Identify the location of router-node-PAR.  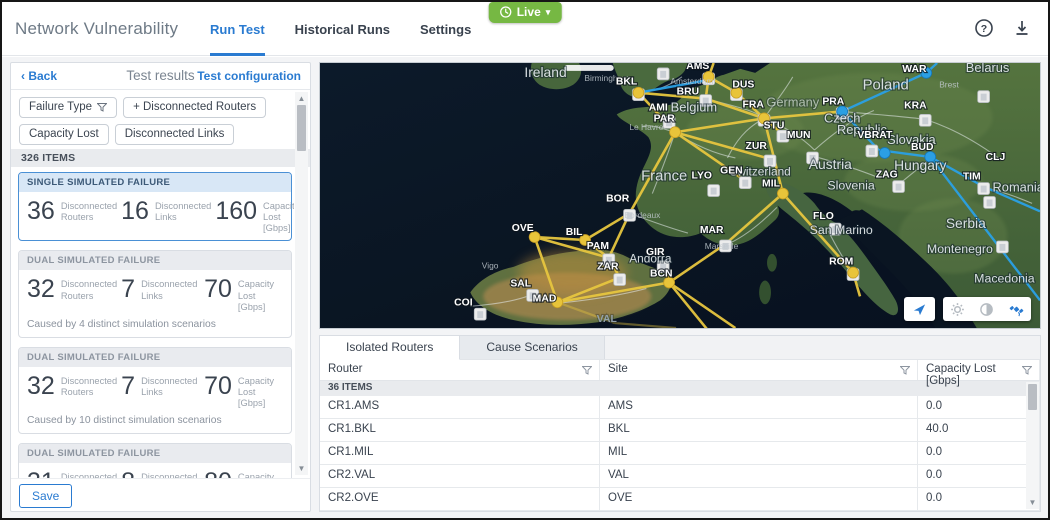
(675, 132).